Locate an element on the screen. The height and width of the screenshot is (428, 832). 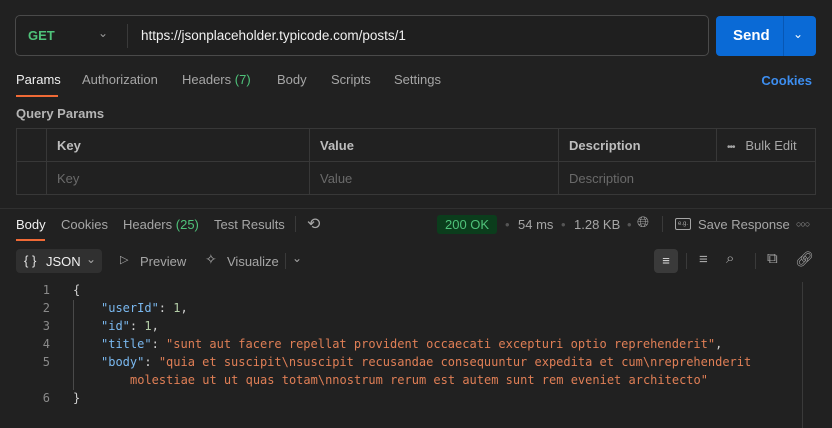
line-number: 2 is located at coordinates (46, 308).